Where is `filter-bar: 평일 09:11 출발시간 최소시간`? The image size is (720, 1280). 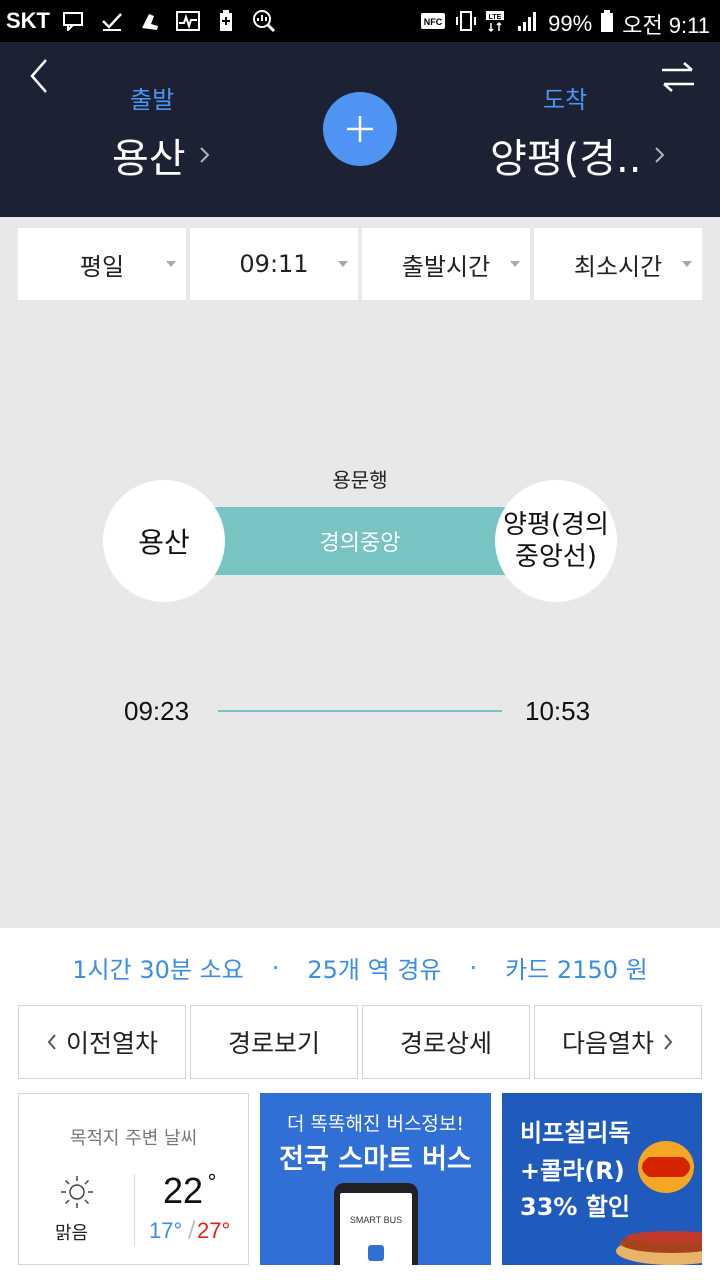
filter-bar: 평일 09:11 출발시간 최소시간 is located at coordinates (360, 264).